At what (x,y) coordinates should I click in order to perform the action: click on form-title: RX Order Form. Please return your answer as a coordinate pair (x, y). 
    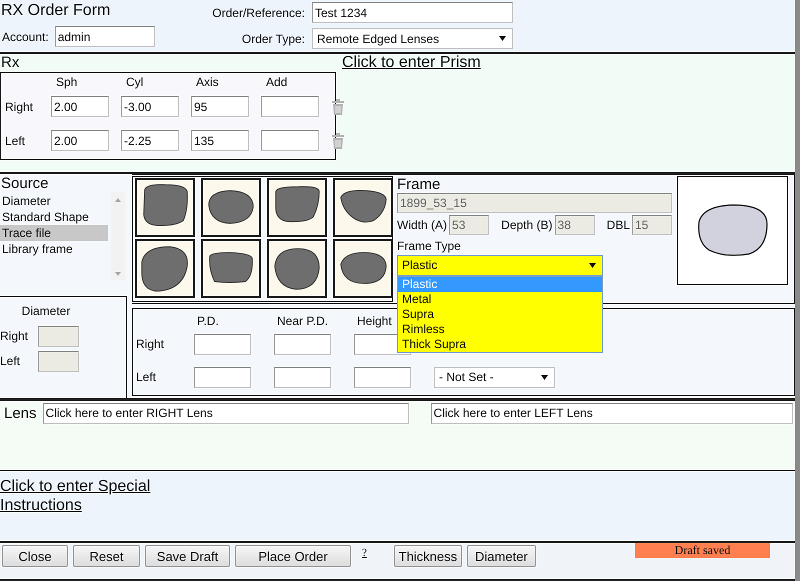
    Looking at the image, I should click on (56, 11).